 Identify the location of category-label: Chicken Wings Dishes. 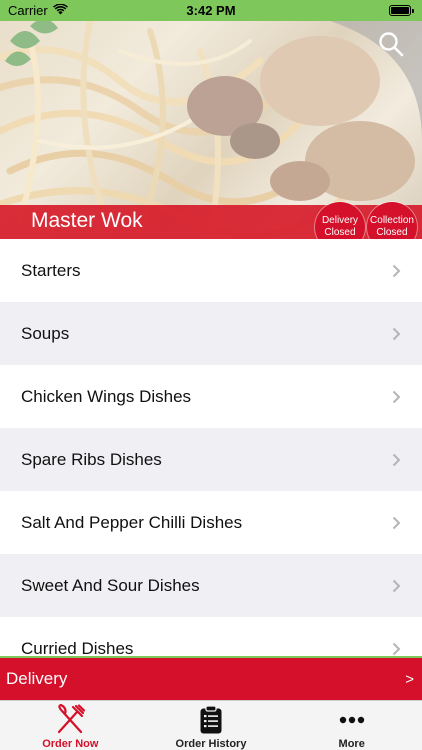
(106, 396).